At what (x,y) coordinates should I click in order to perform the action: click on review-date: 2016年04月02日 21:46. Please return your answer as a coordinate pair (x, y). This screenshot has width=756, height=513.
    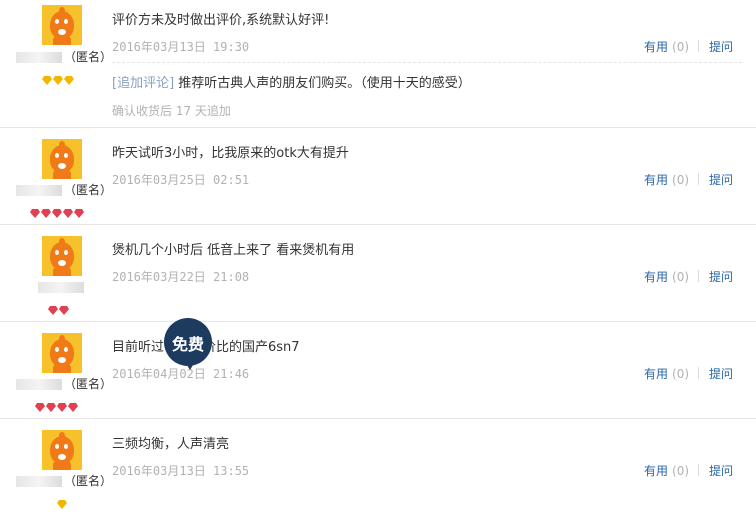
    Looking at the image, I should click on (181, 374).